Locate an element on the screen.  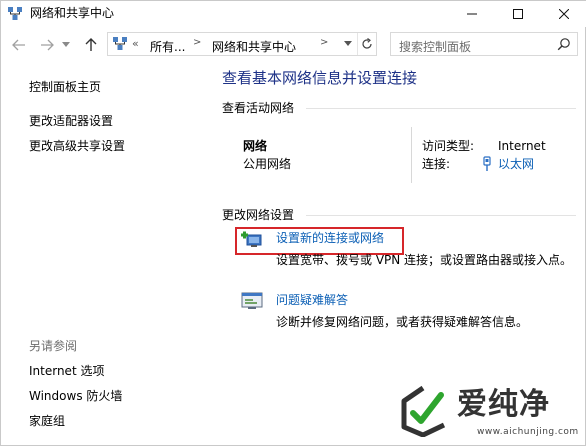
recent-locations-button is located at coordinates (66, 45).